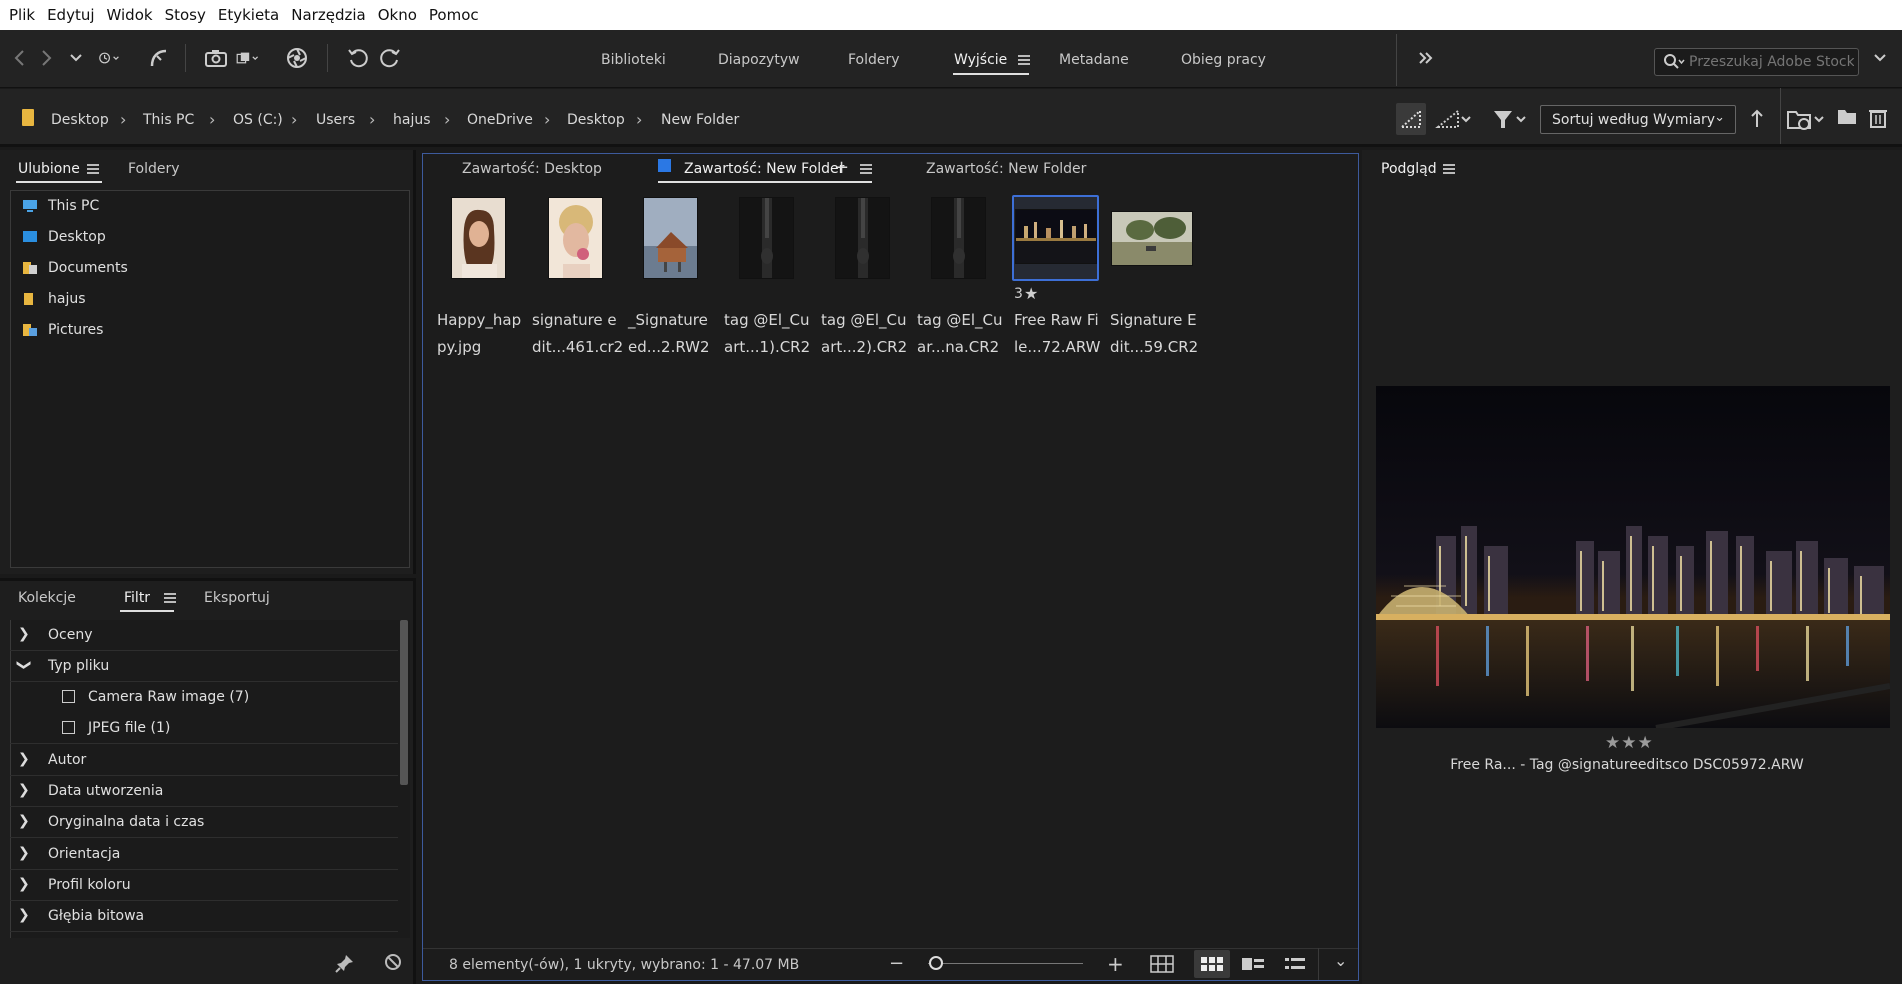  Describe the element at coordinates (237, 598) in the screenshot. I see `tab-export: Eksportuj` at that location.